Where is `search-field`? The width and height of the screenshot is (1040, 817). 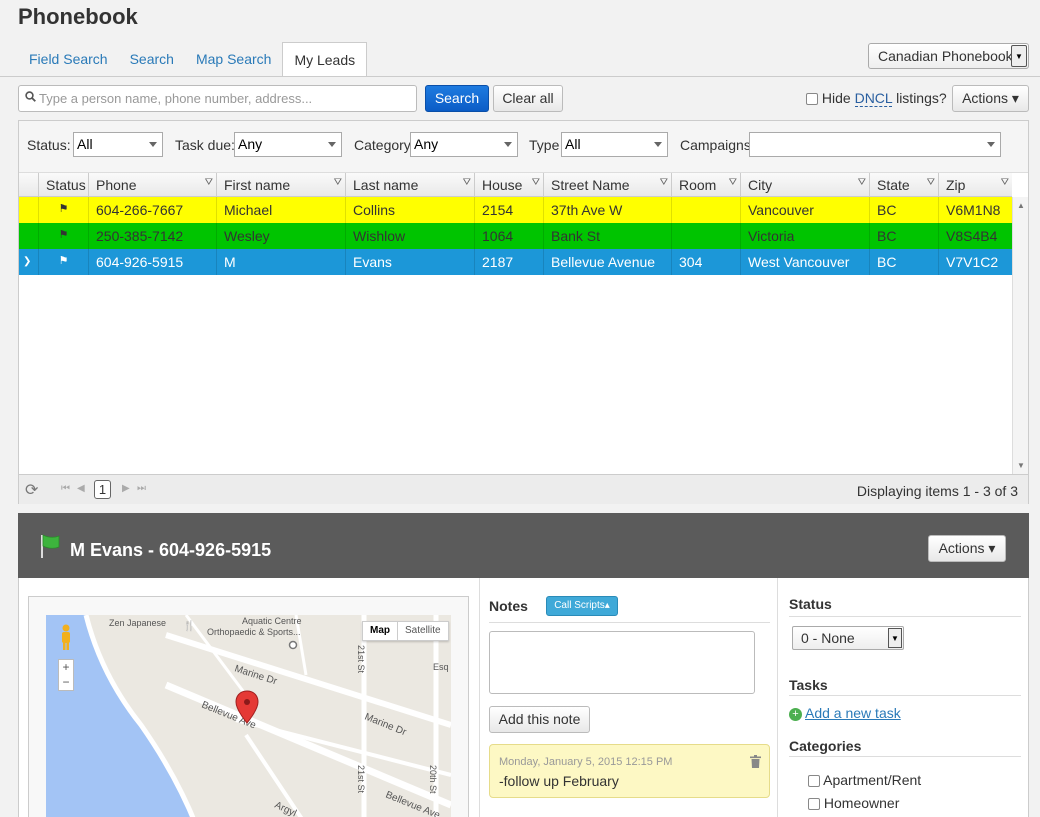
search-field is located at coordinates (217, 98).